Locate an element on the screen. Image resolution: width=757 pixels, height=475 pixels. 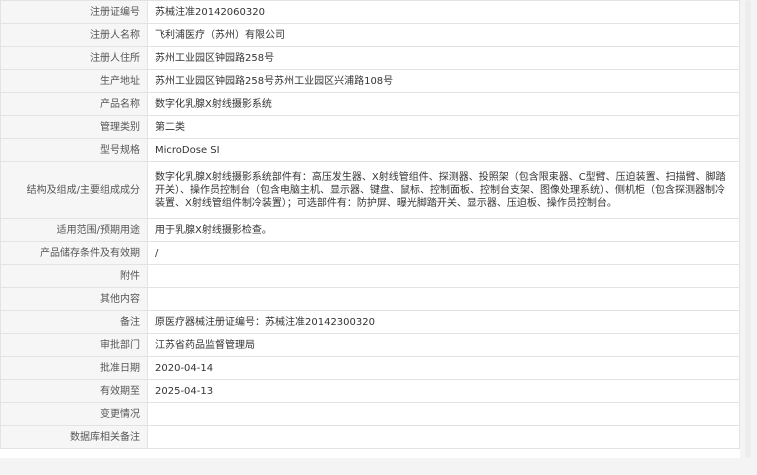
field-label: 变更情况 is located at coordinates (74, 414).